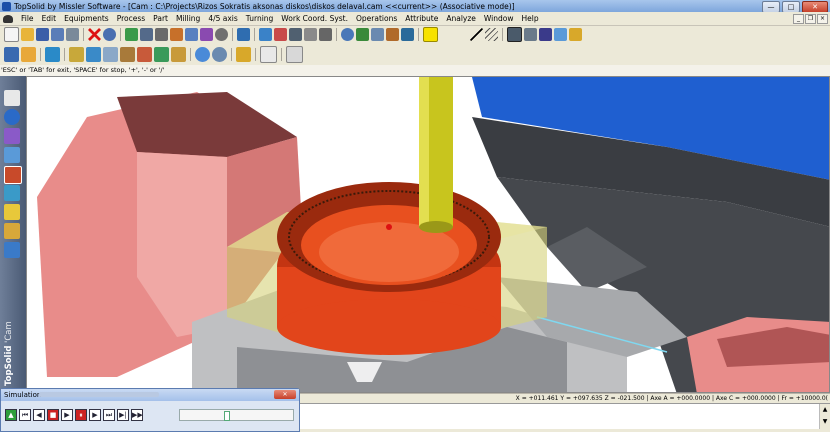 The width and height of the screenshot is (830, 432). I want to click on report-icon, so click(268, 54).